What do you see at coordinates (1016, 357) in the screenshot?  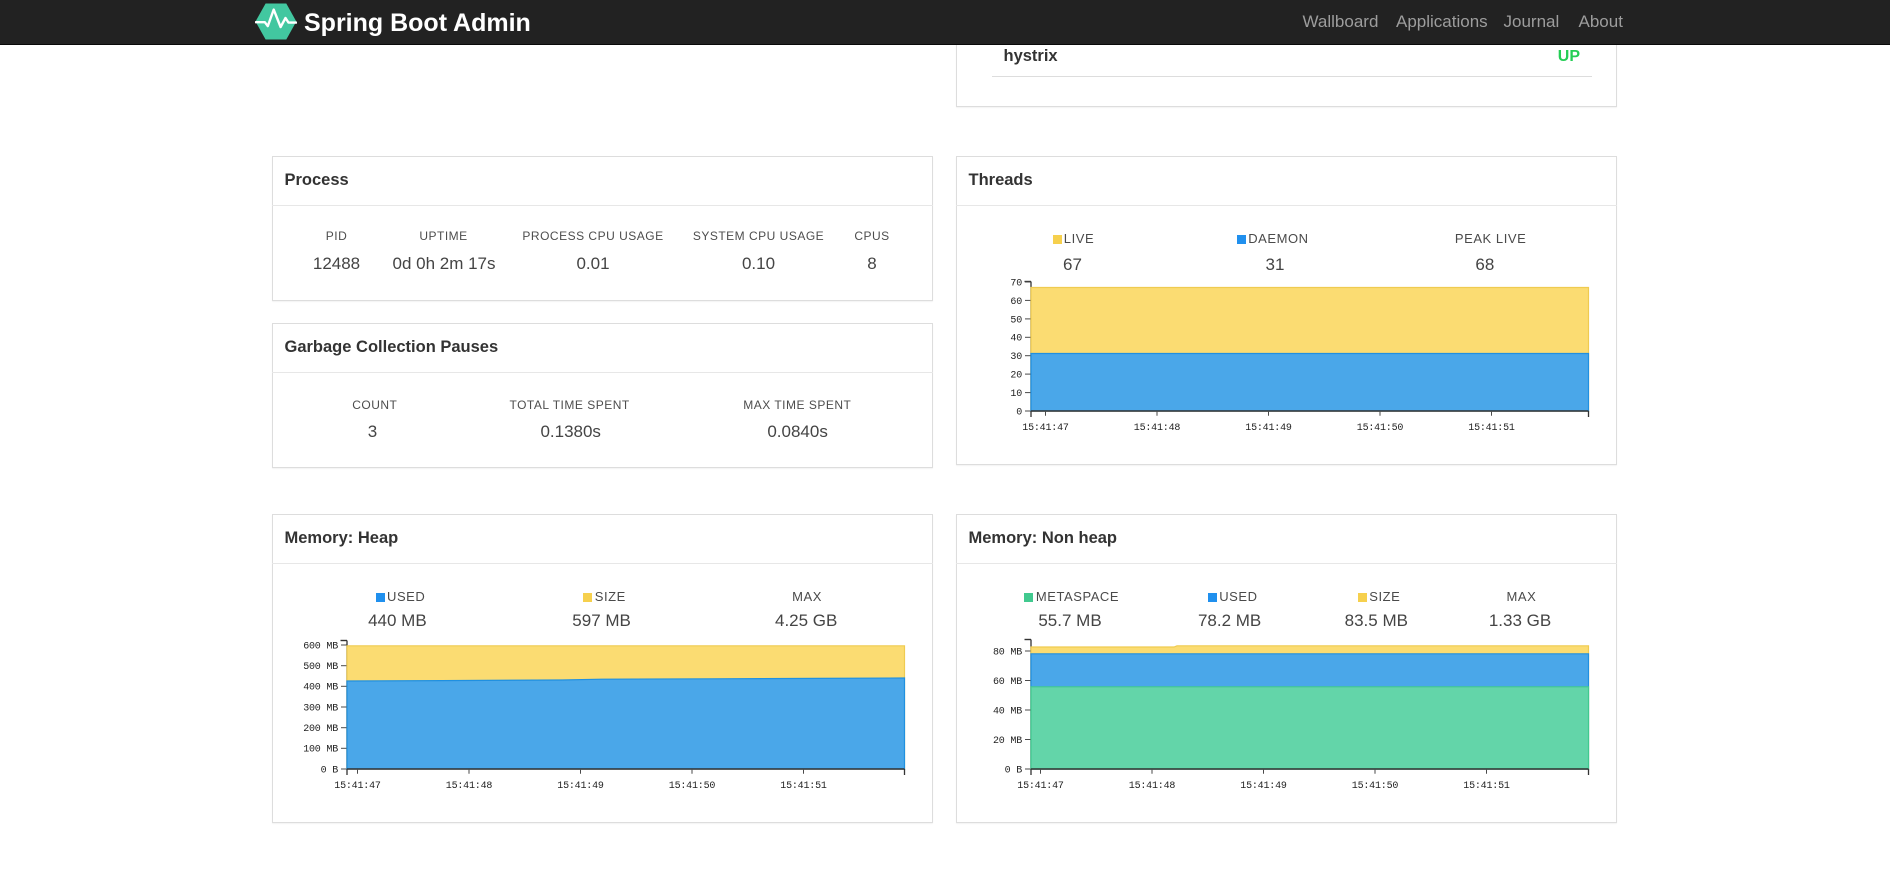 I see `svg-text: 30` at bounding box center [1016, 357].